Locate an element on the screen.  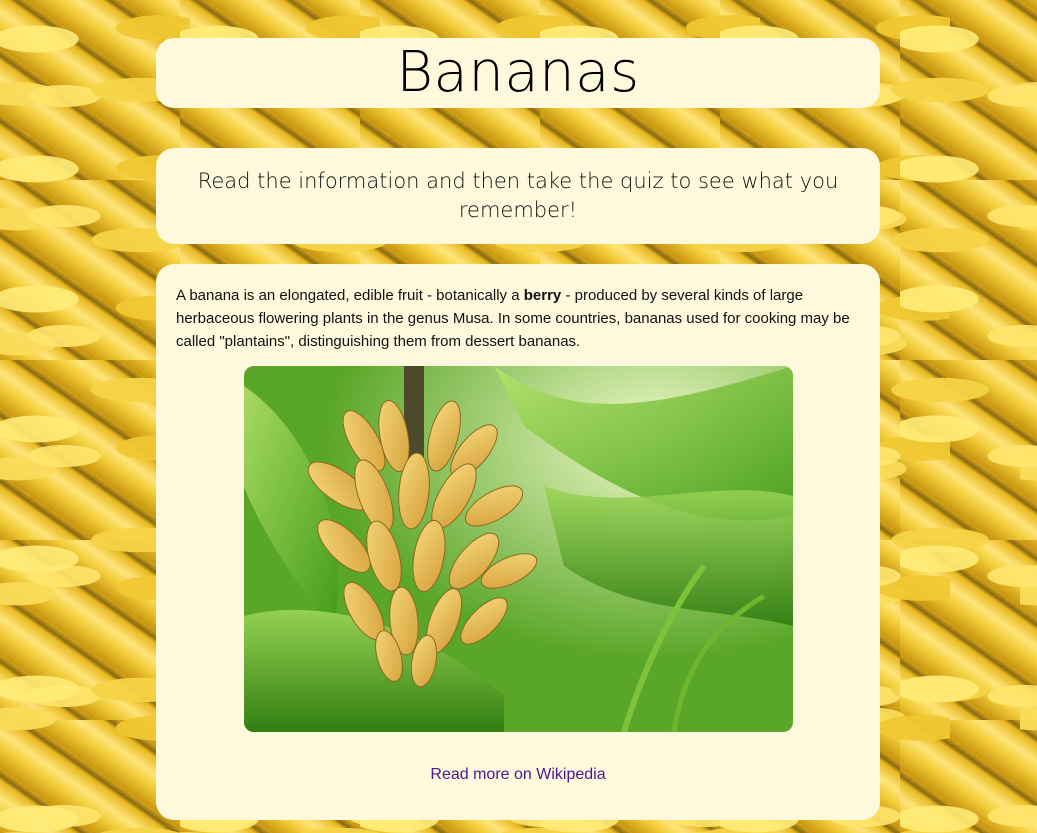
title-card: Bananas is located at coordinates (518, 73).